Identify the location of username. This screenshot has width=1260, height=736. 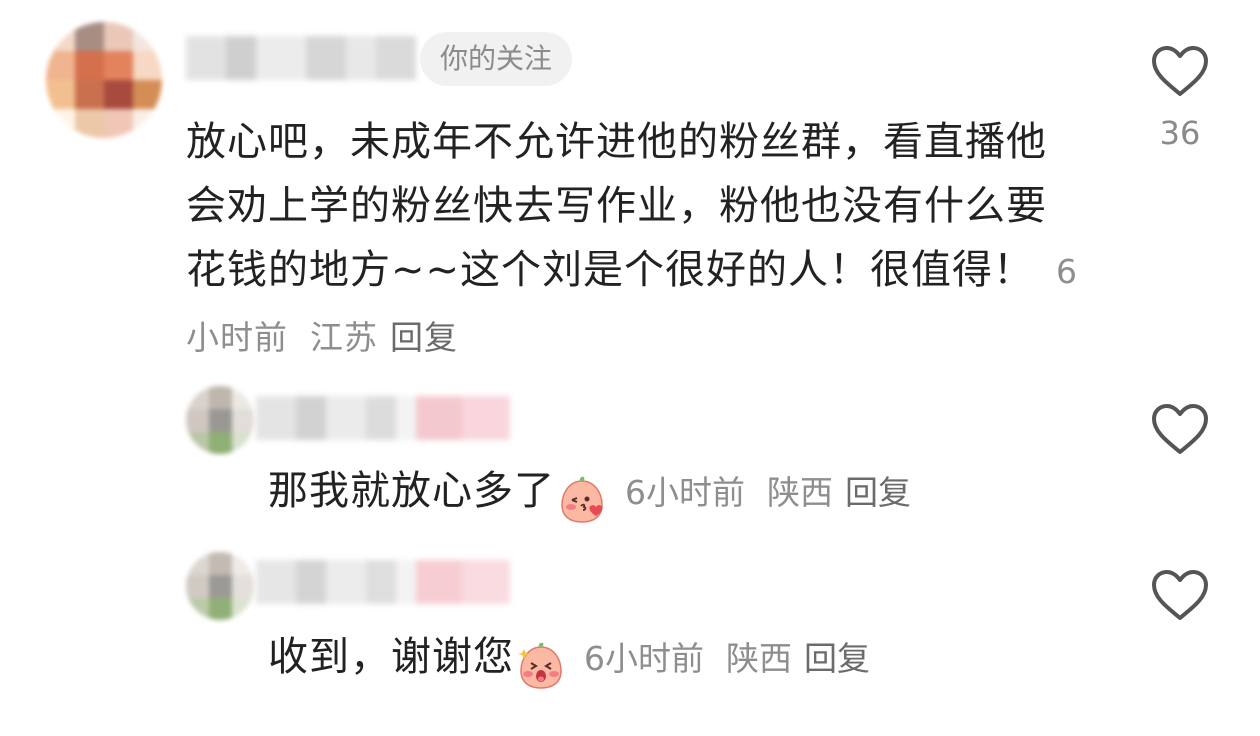
(301, 58).